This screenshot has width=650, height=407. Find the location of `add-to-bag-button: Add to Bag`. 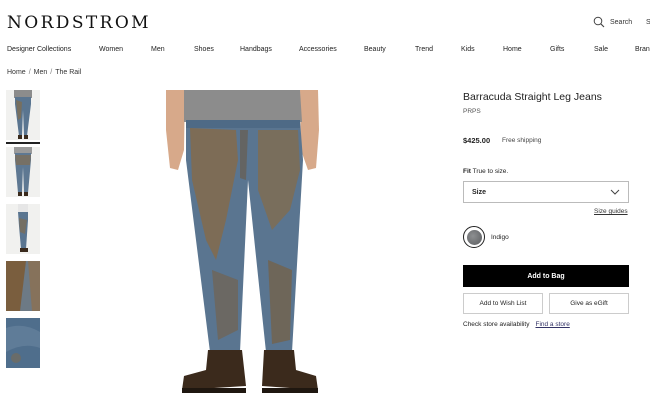

add-to-bag-button: Add to Bag is located at coordinates (546, 276).